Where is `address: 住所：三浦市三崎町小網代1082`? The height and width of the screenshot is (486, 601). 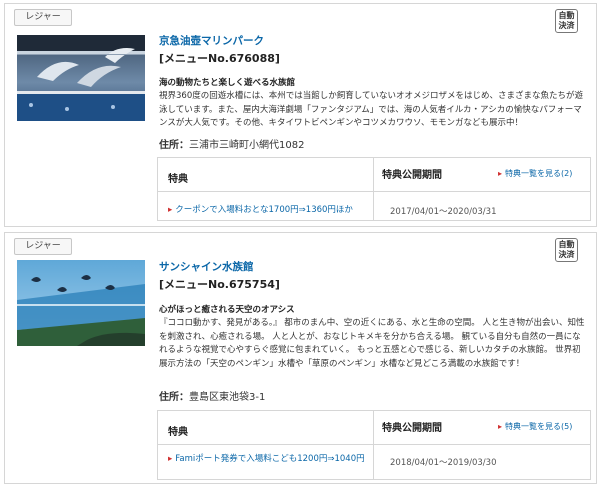 address: 住所：三浦市三崎町小網代1082 is located at coordinates (231, 143).